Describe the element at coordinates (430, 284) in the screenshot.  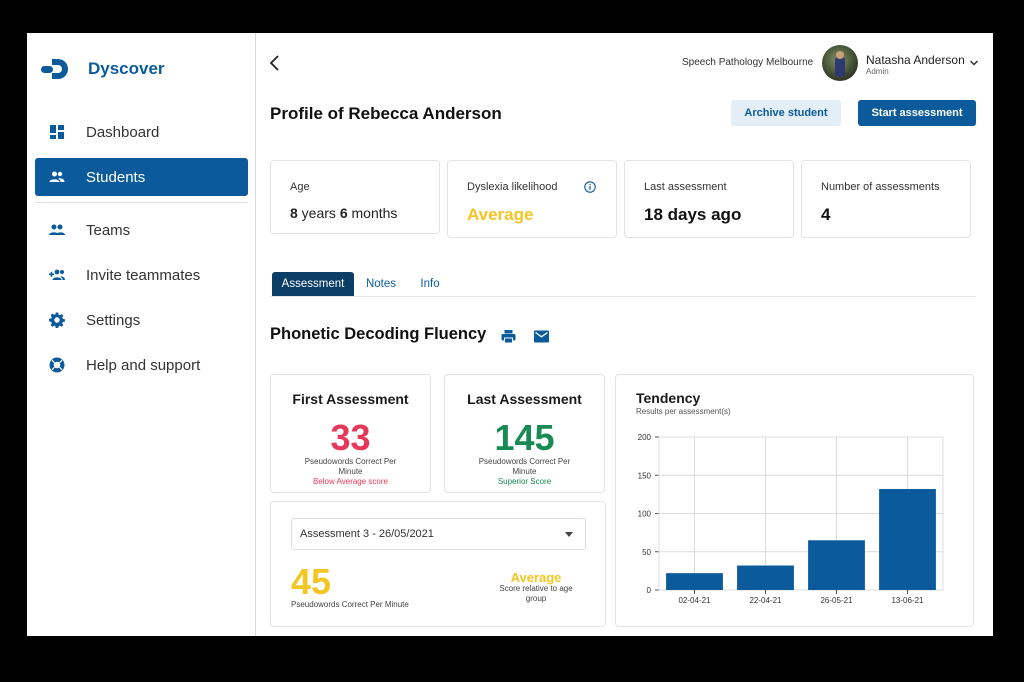
I see `tab-info: Info` at that location.